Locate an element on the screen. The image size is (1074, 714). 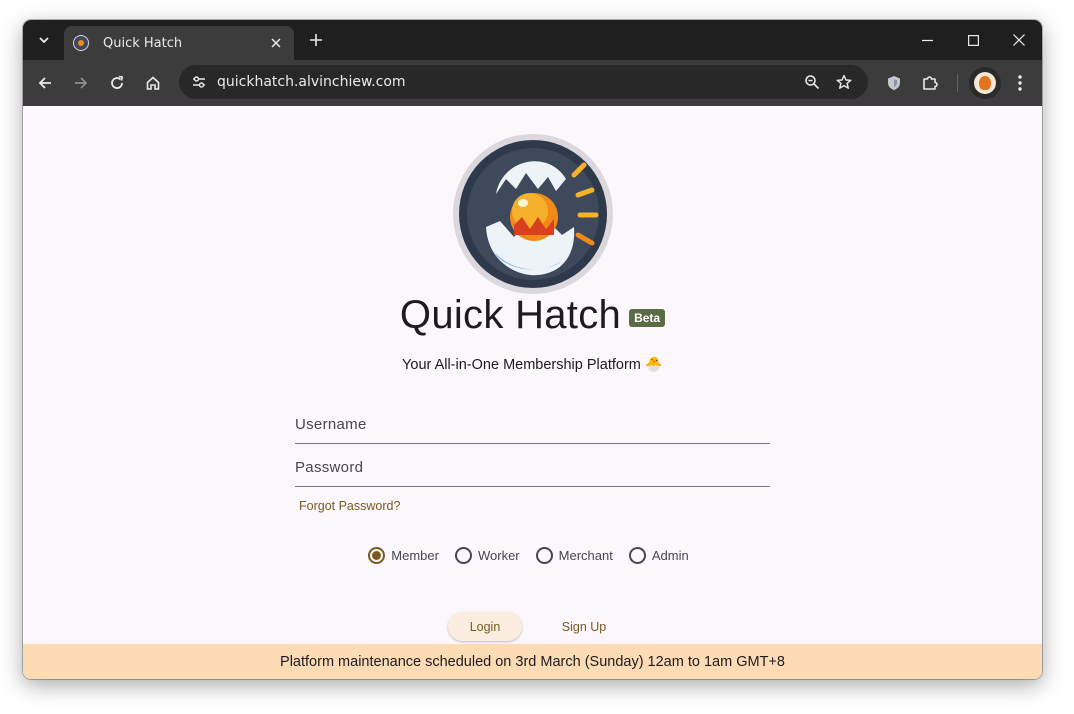
toolbar-divider is located at coordinates (957, 83).